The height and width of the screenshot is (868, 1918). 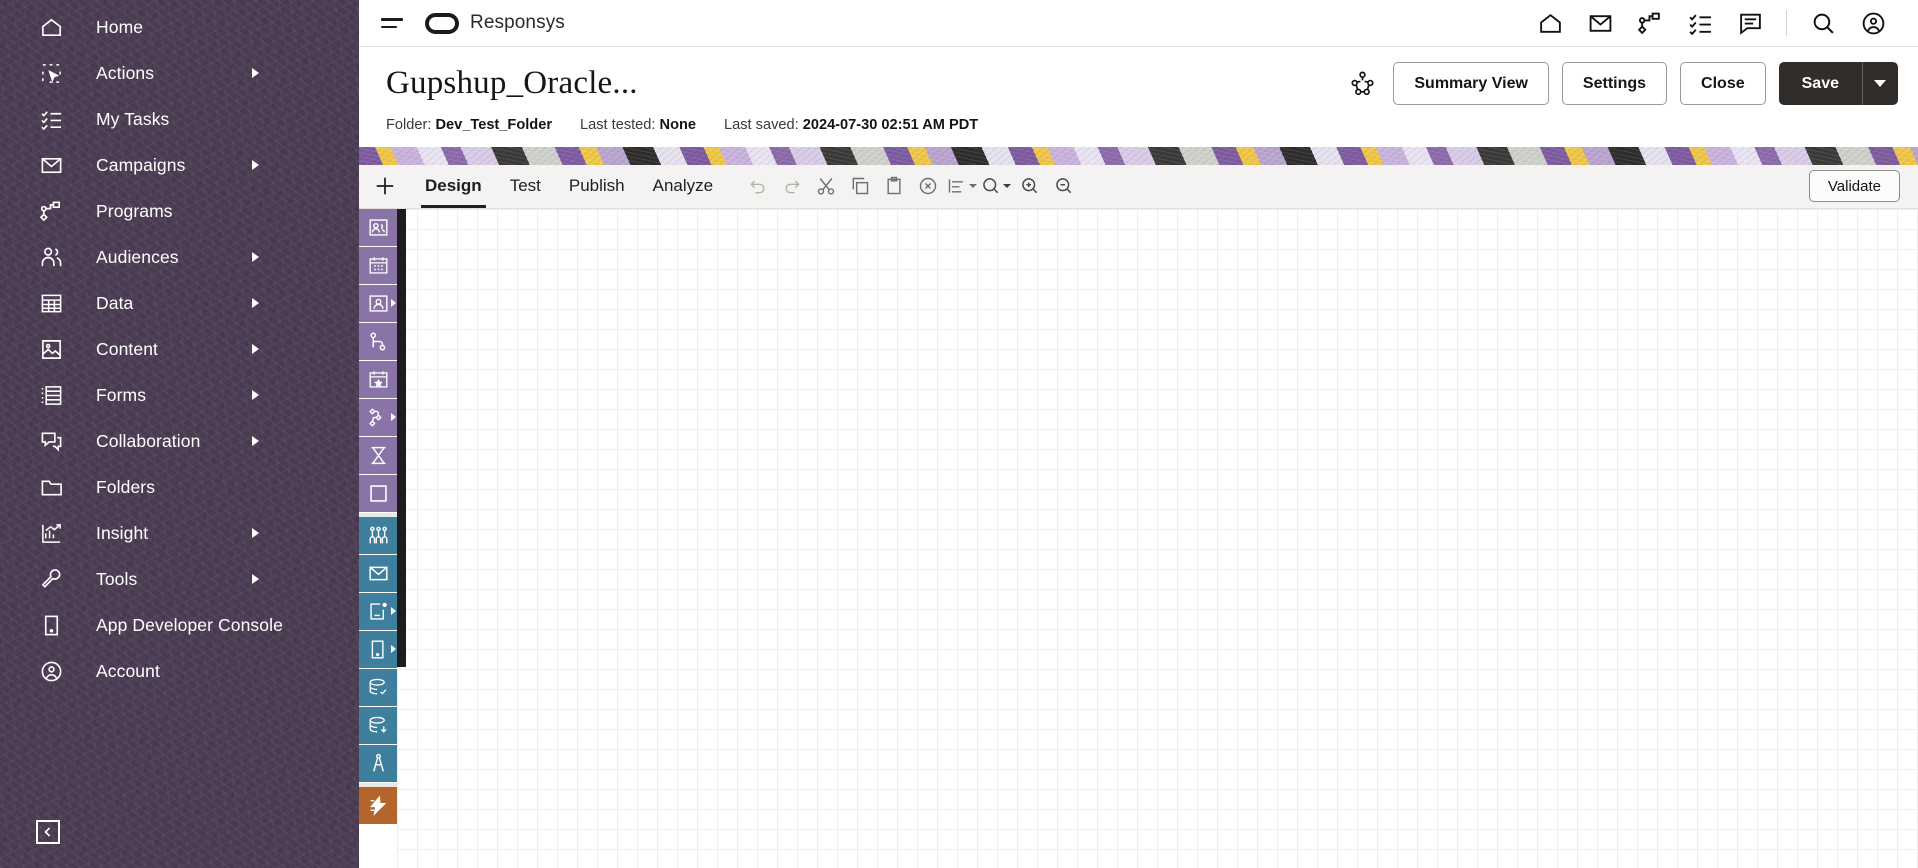 I want to click on sidebar-item-actions: Actions, so click(x=179, y=73).